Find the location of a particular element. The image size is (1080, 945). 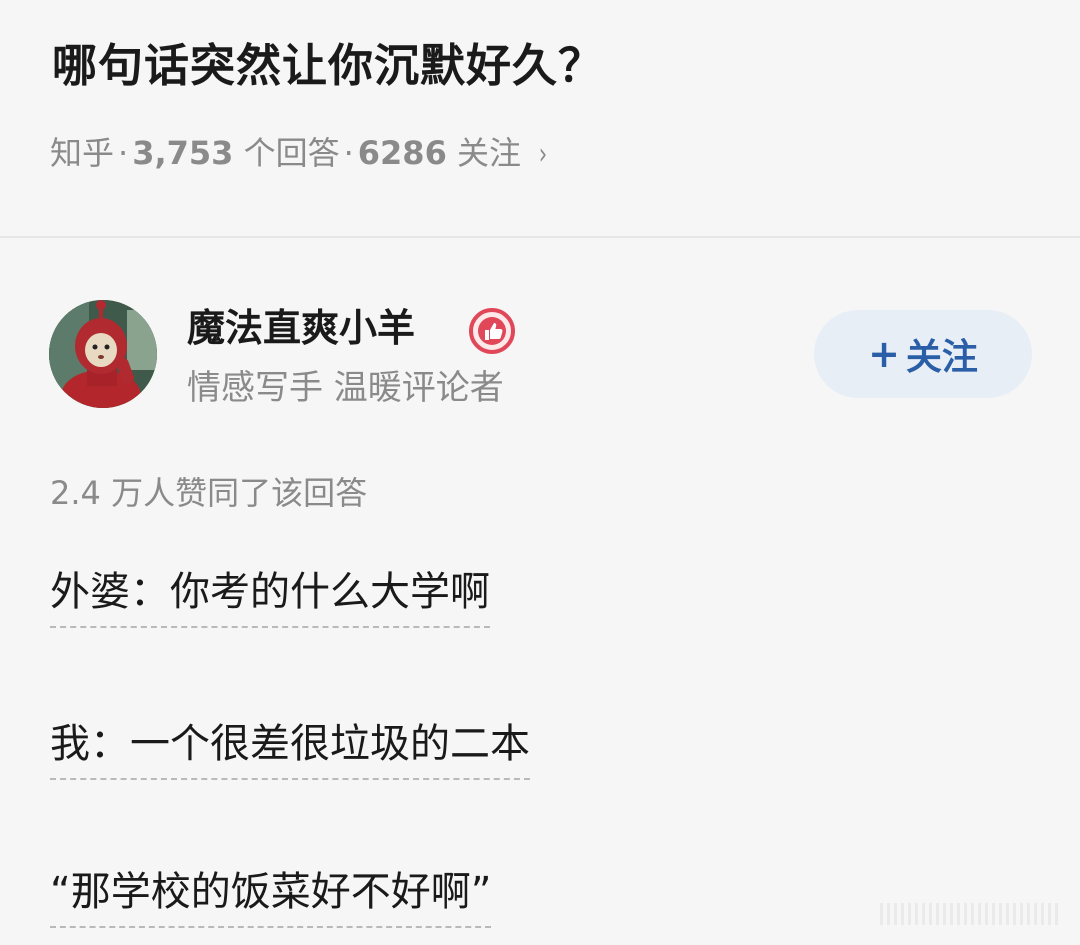

author-bio: 情感写手 温暖评论者 is located at coordinates (345, 388).